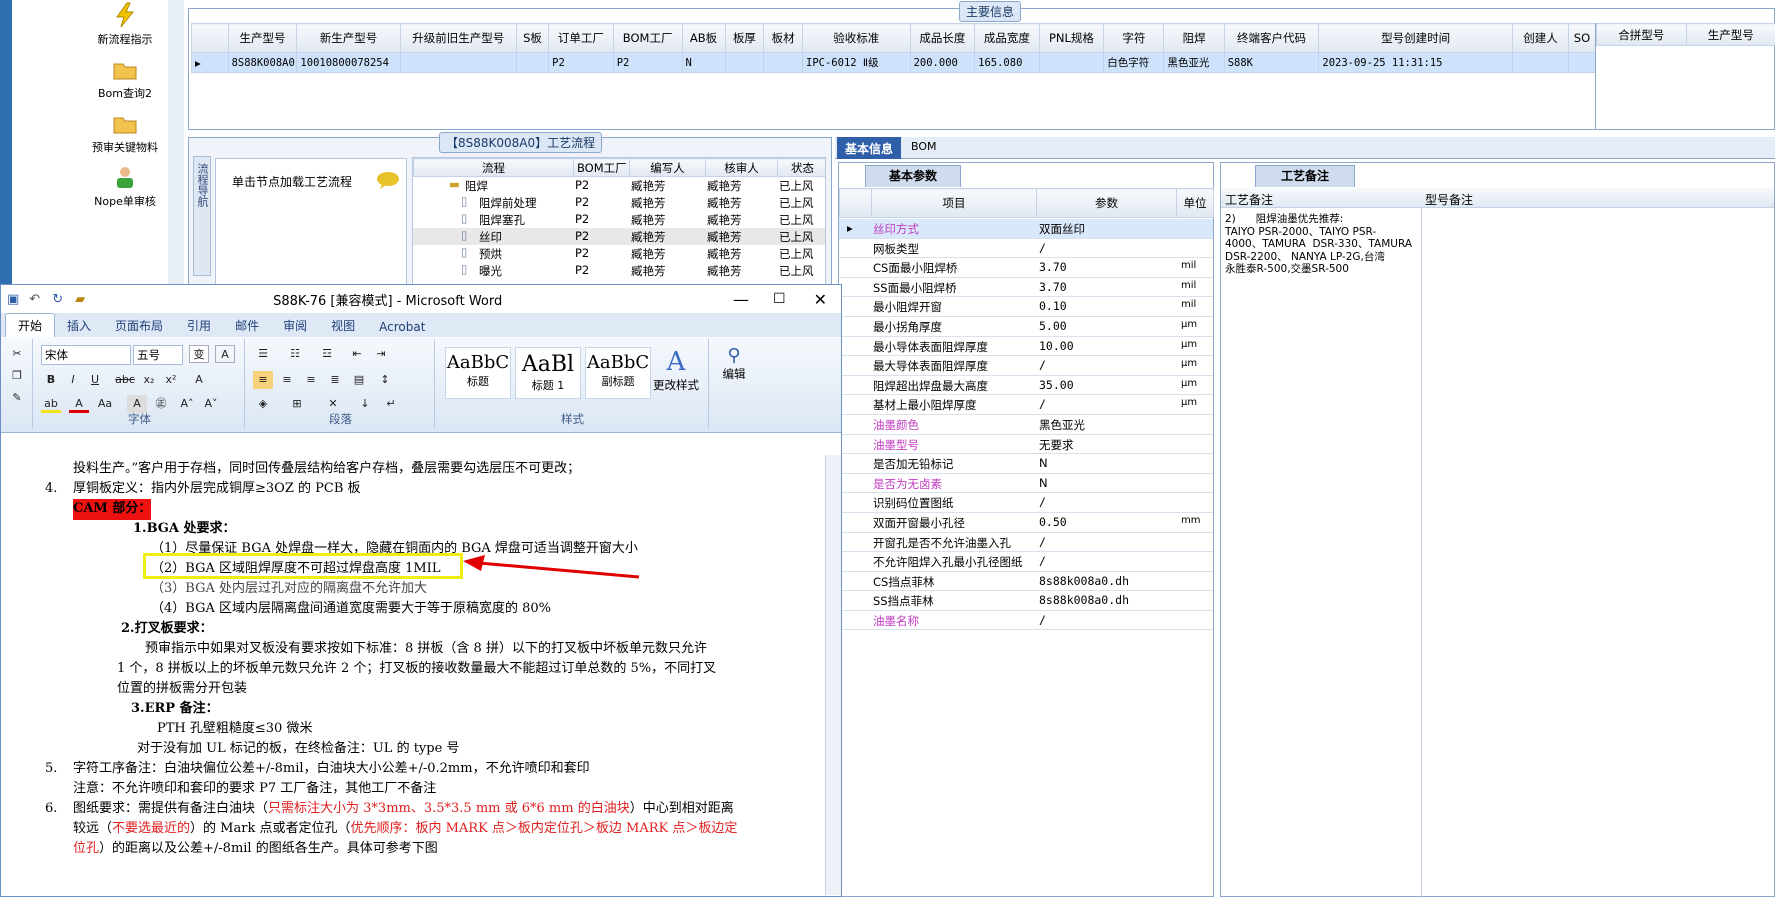 This screenshot has width=1775, height=898. Describe the element at coordinates (741, 167) in the screenshot. I see `col-header: 核审人` at that location.